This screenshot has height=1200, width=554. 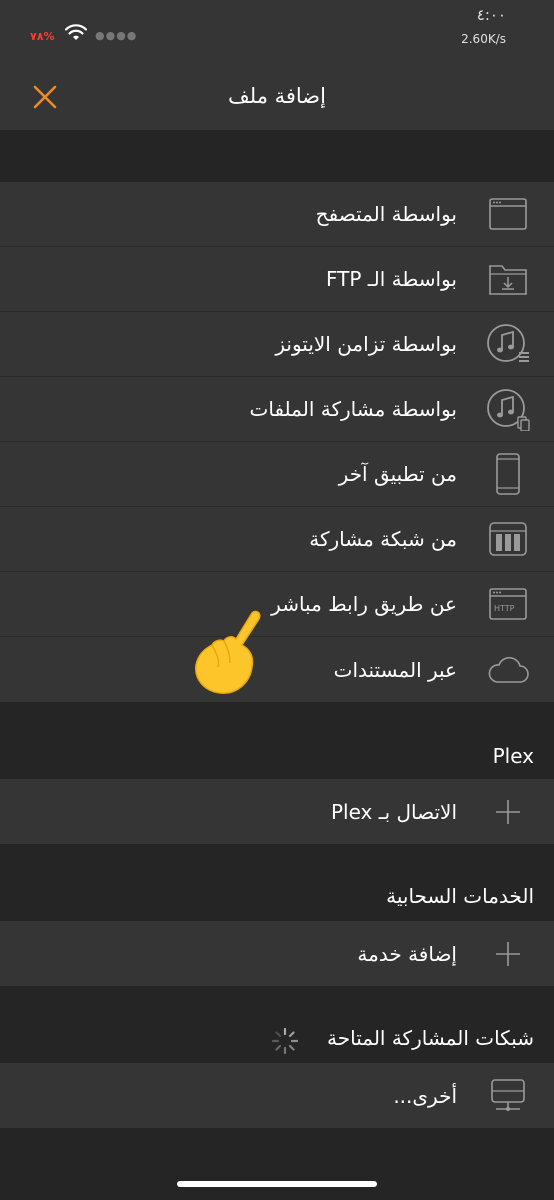 I want to click on clock: ٤:٠٠, so click(x=491, y=15).